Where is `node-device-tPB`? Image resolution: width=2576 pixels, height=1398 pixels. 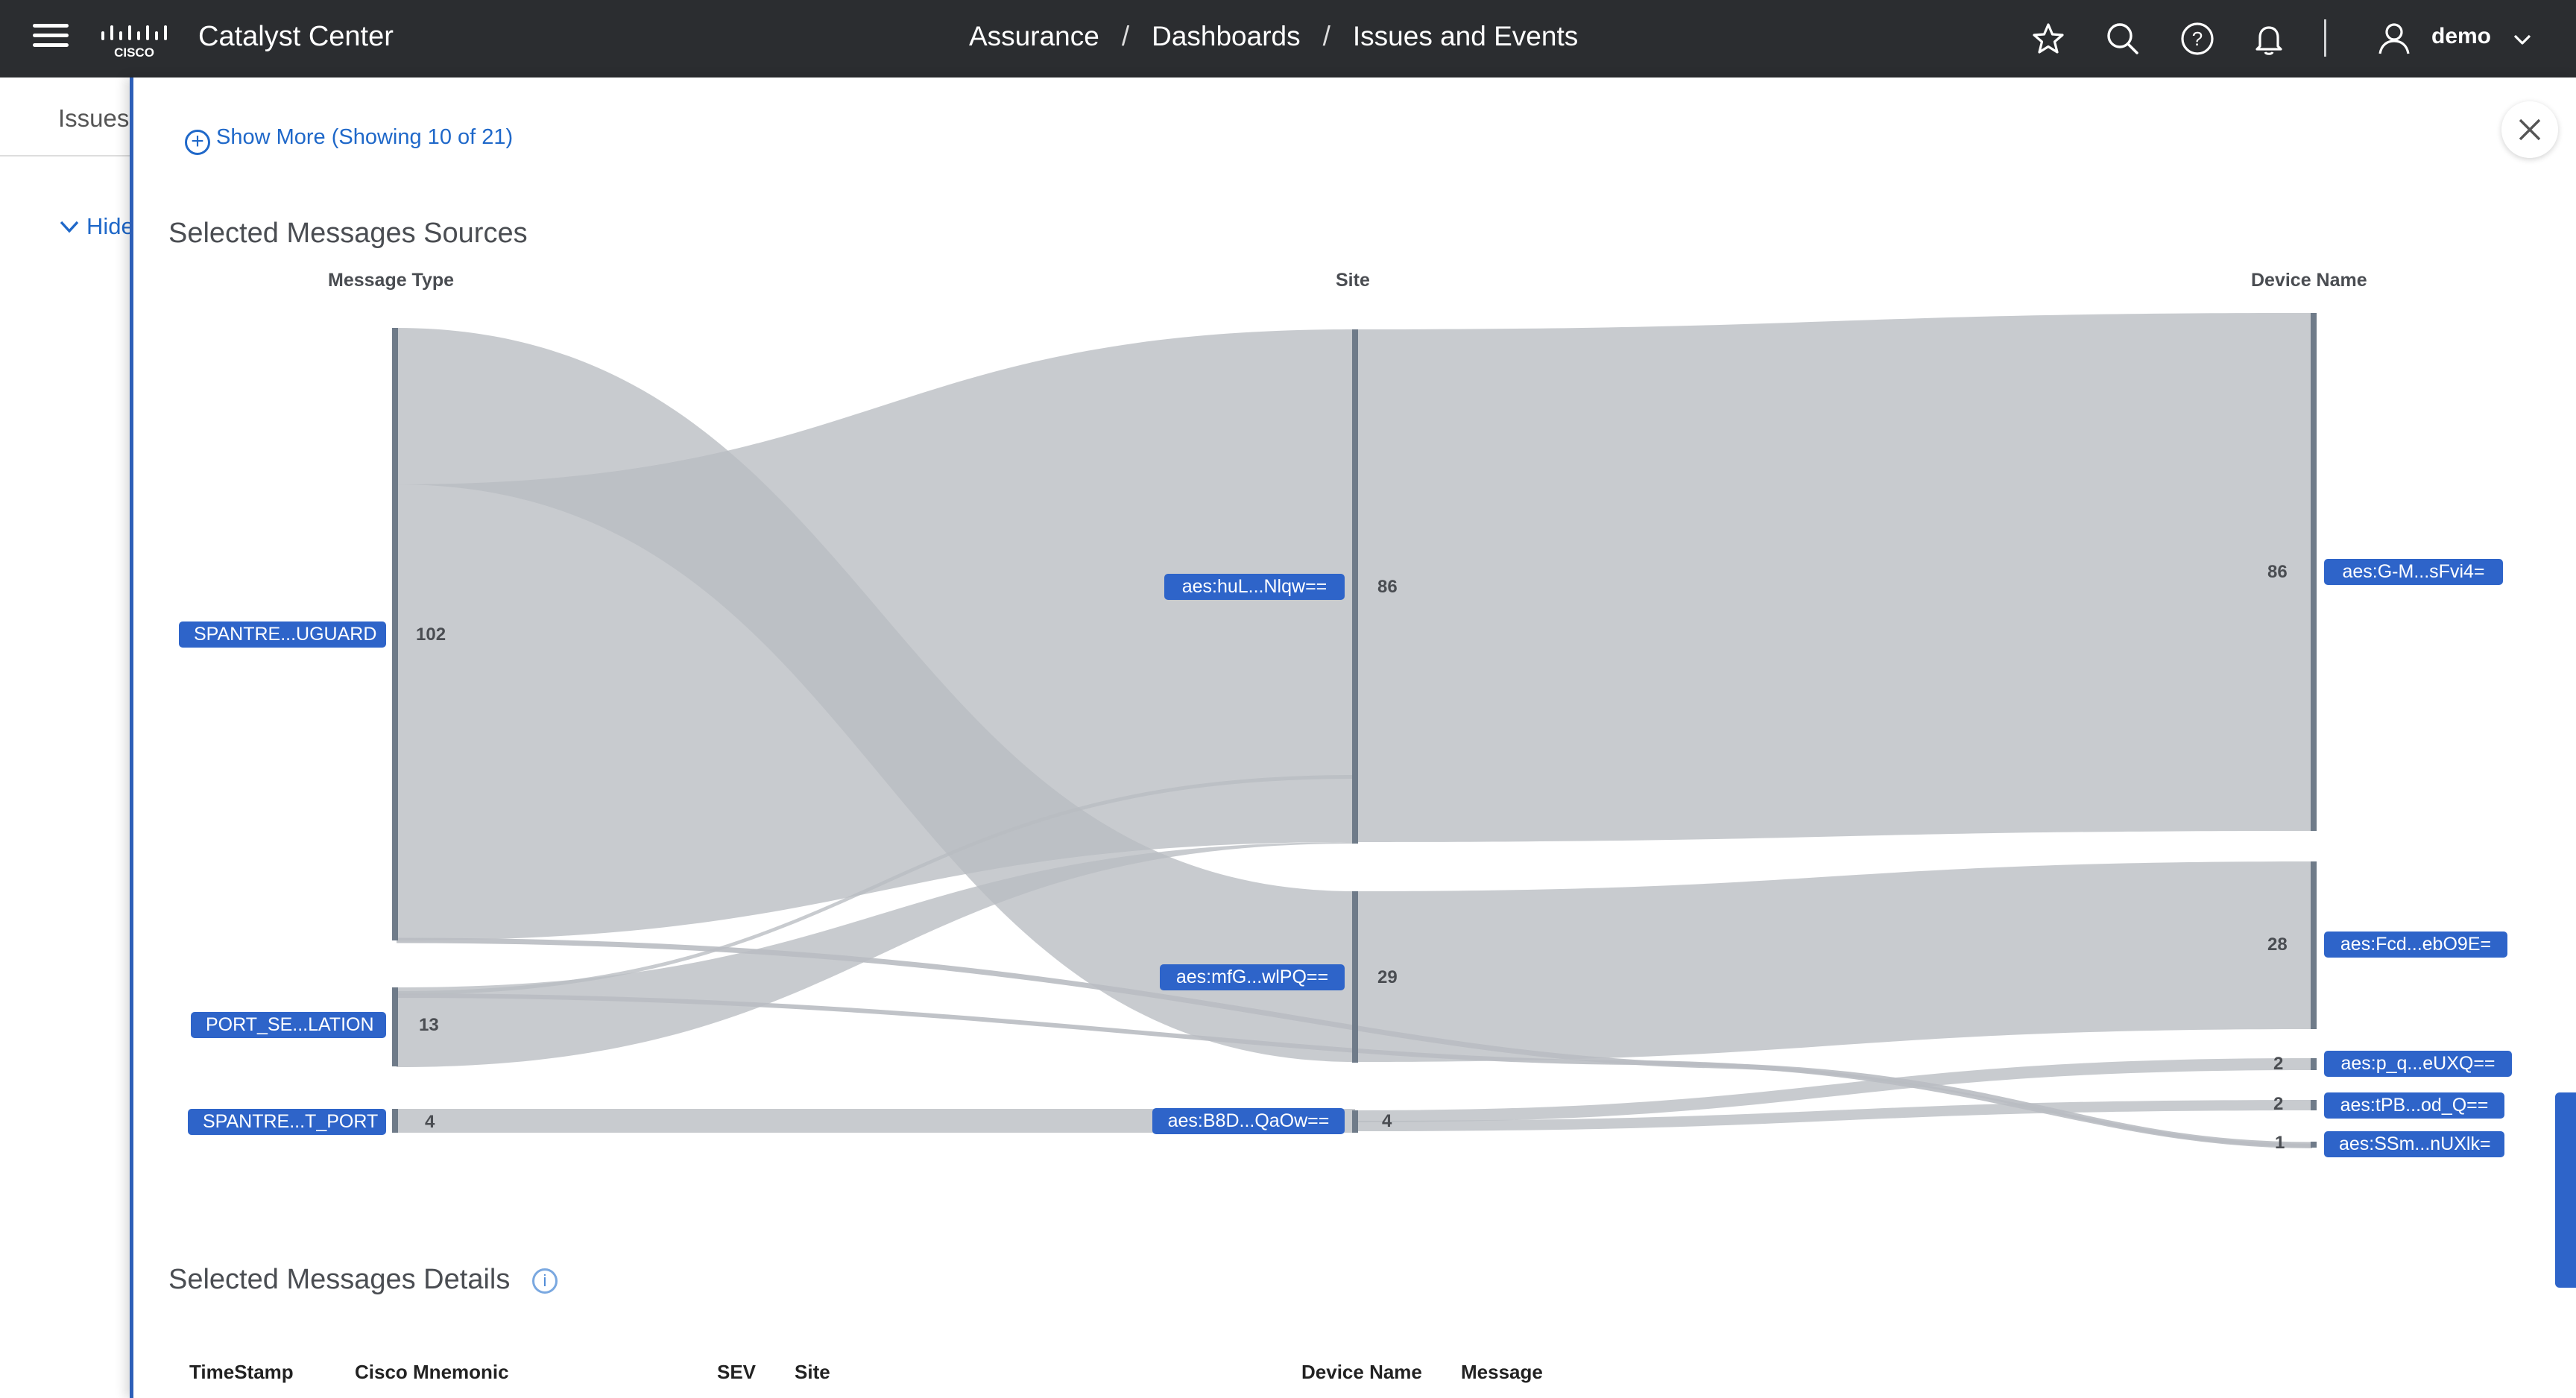 node-device-tPB is located at coordinates (2314, 1105).